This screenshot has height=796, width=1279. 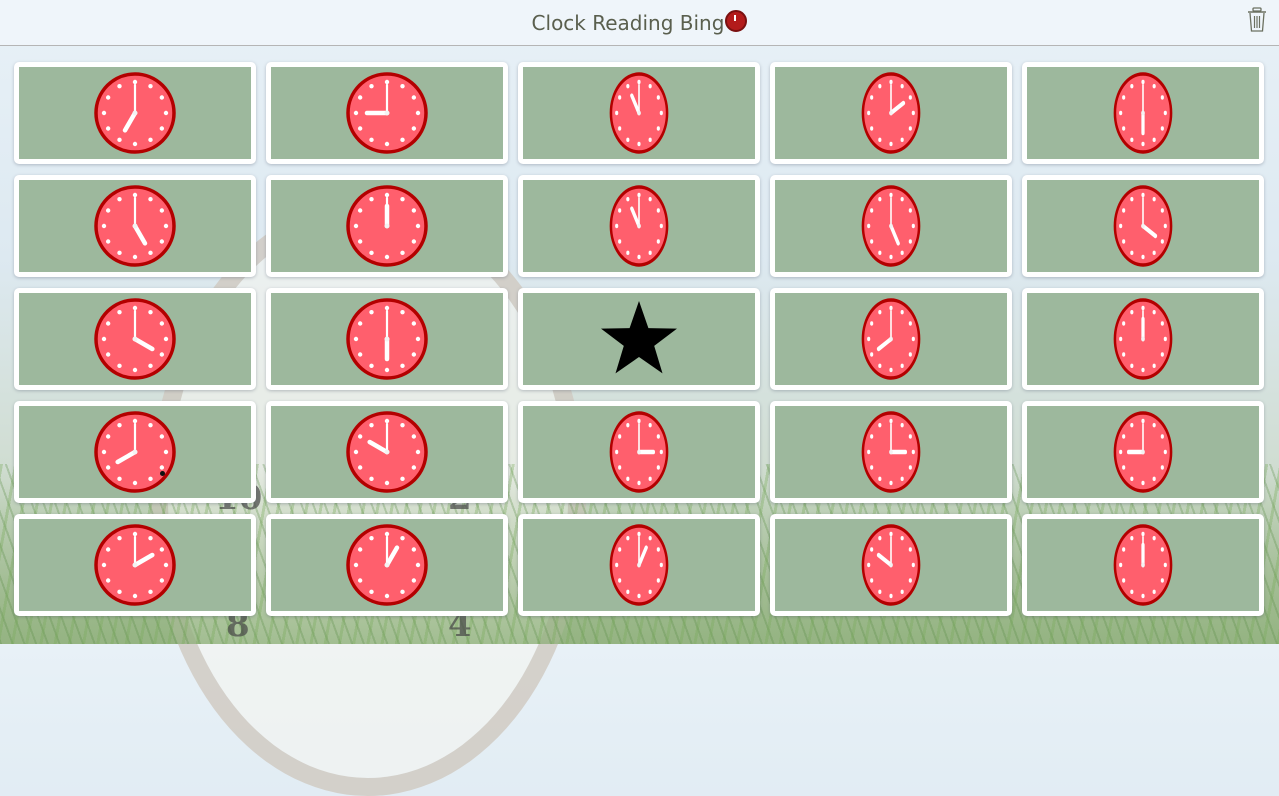 I want to click on trash-button, so click(x=1257, y=20).